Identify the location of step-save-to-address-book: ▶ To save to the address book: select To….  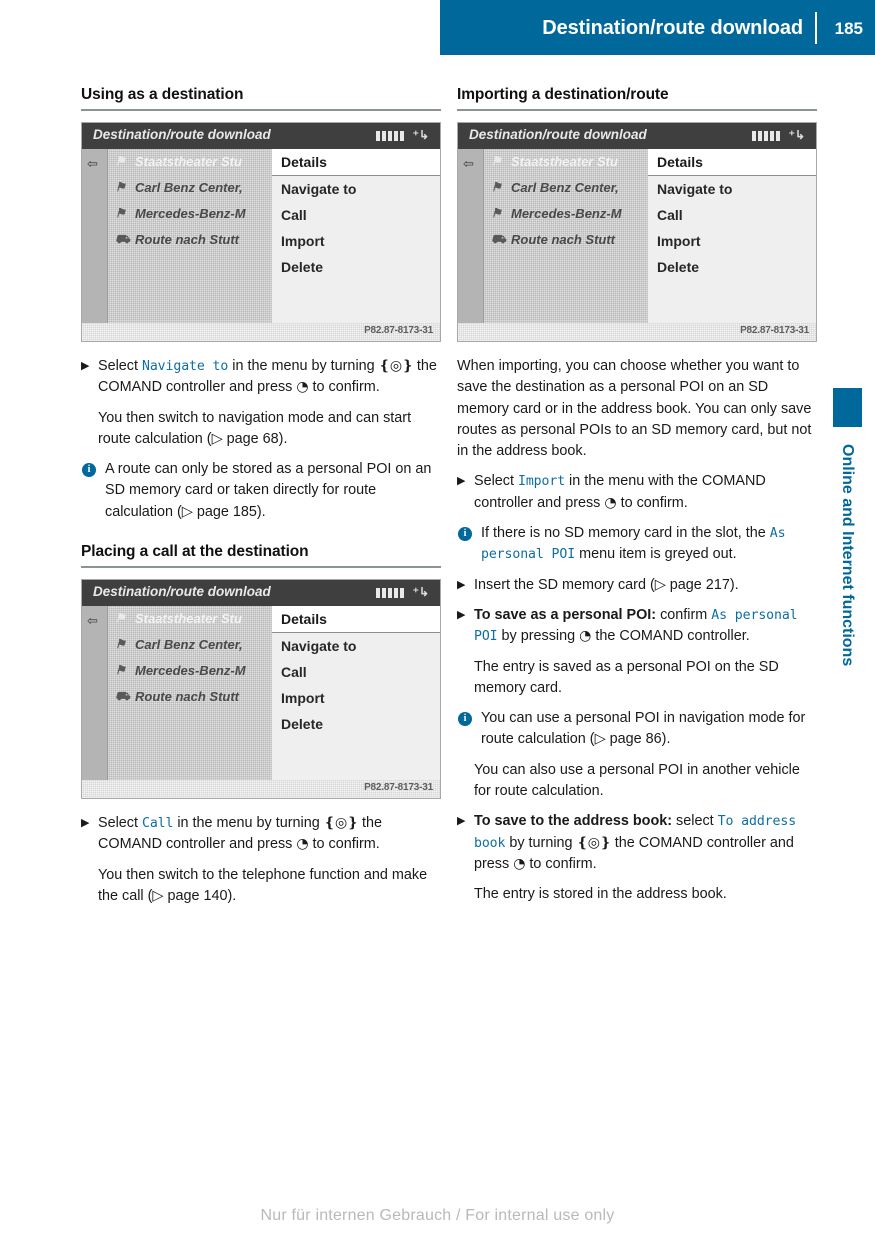
(637, 843).